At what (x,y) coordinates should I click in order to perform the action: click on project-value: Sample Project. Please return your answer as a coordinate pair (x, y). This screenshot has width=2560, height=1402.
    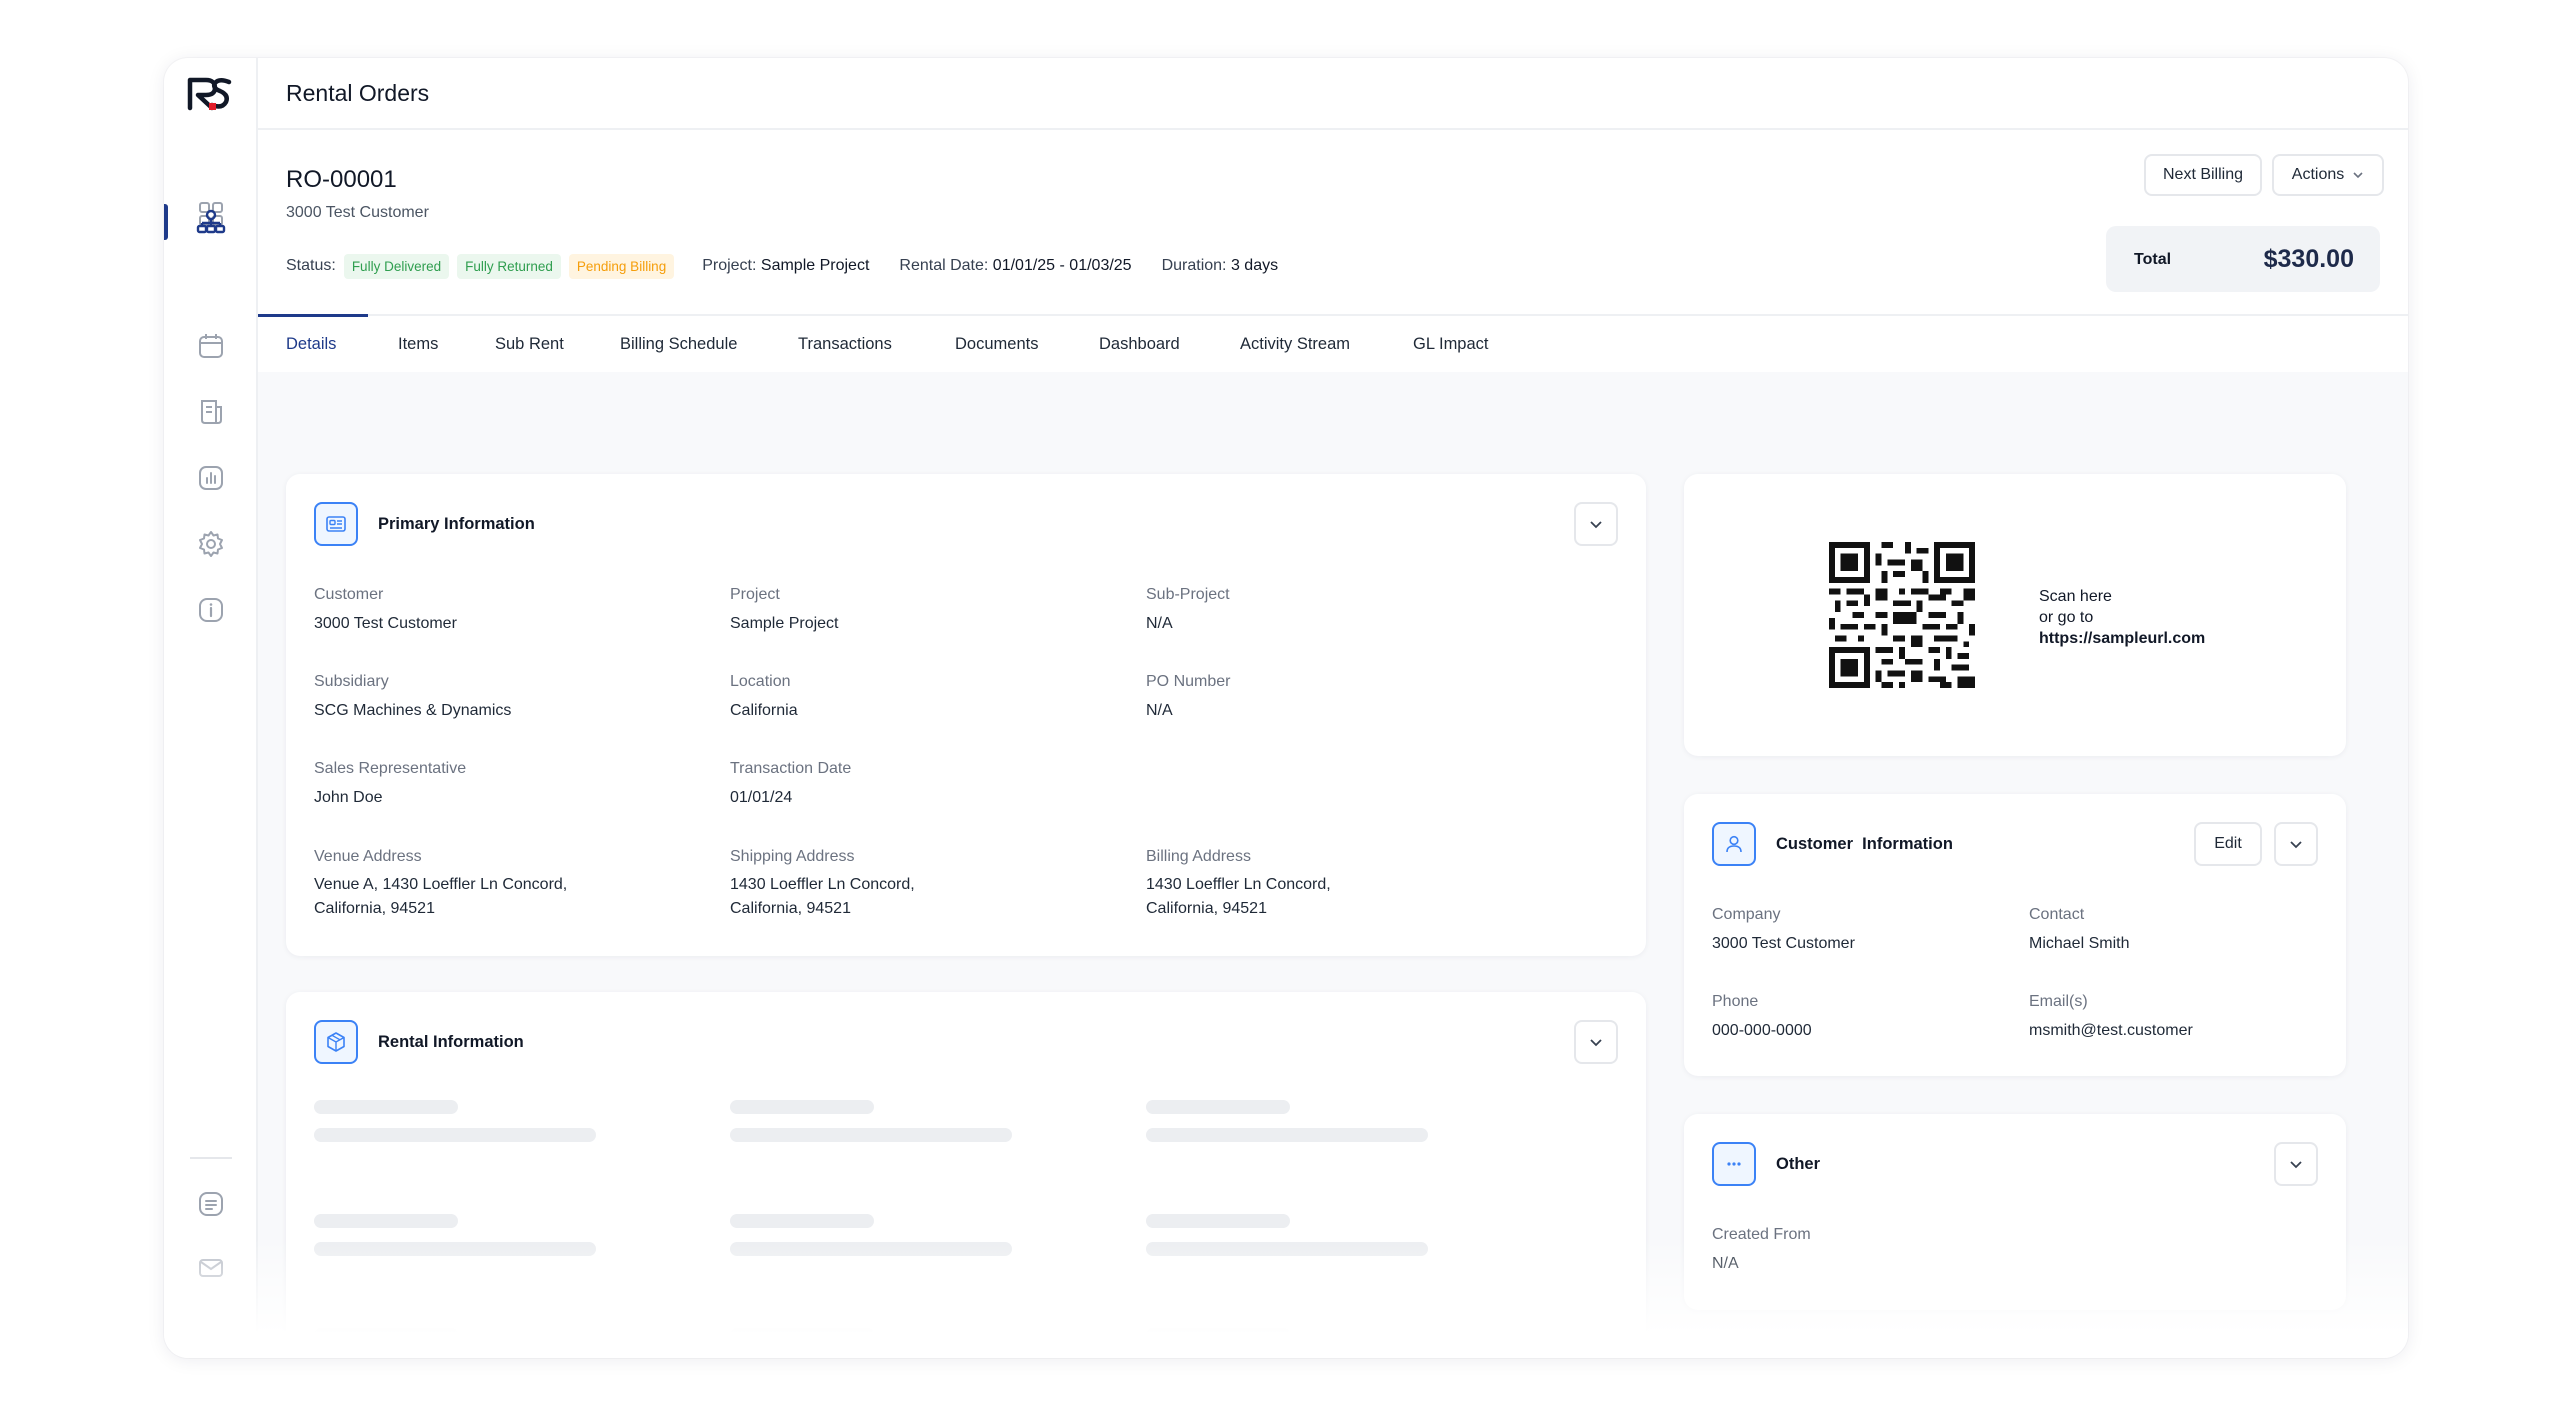
    Looking at the image, I should click on (815, 265).